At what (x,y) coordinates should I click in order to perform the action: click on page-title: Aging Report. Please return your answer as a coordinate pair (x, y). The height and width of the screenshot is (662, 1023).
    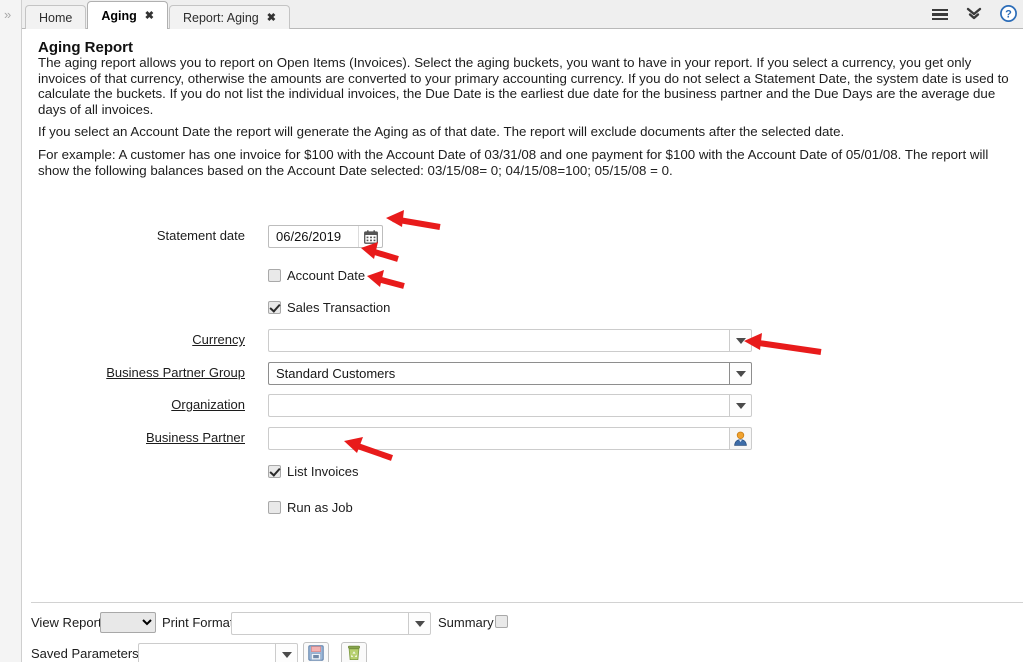
    Looking at the image, I should click on (85, 47).